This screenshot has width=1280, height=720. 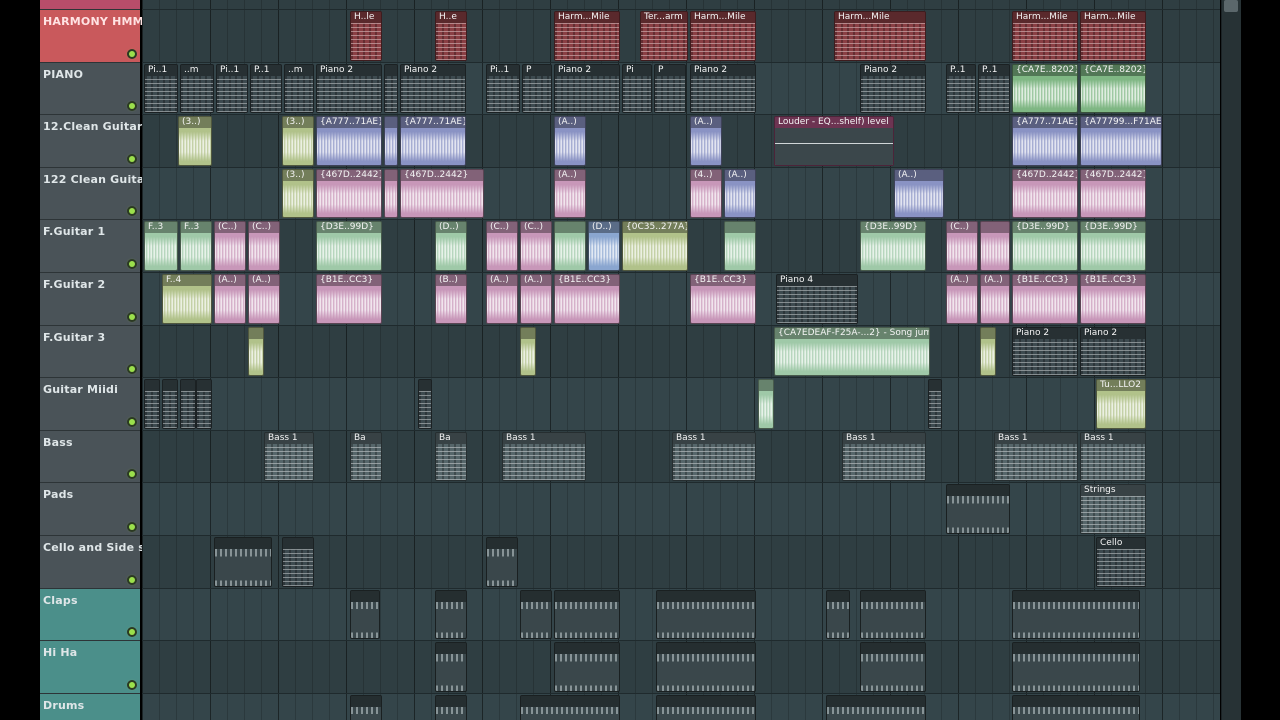 I want to click on pattern-clip: Piano 4, so click(x=817, y=299).